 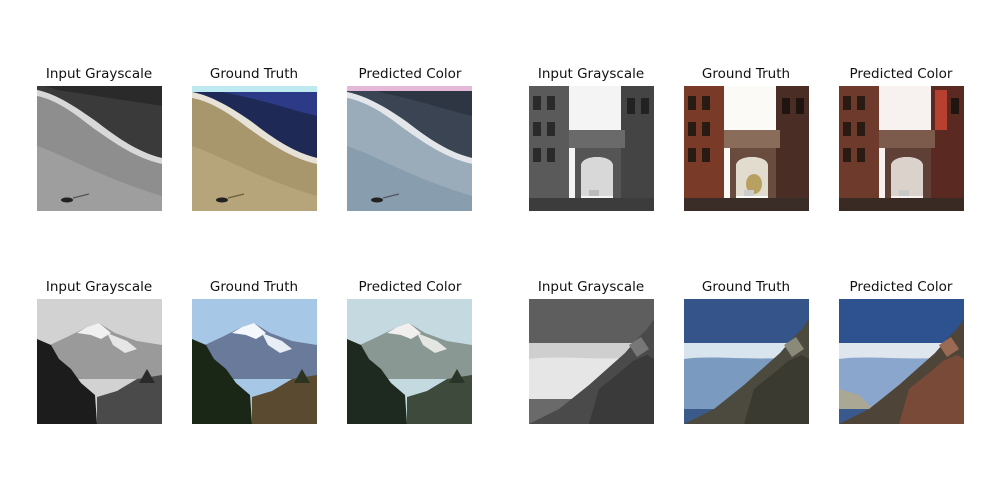 What do you see at coordinates (409, 361) in the screenshot?
I see `snowy-mountain-predicted-color-image` at bounding box center [409, 361].